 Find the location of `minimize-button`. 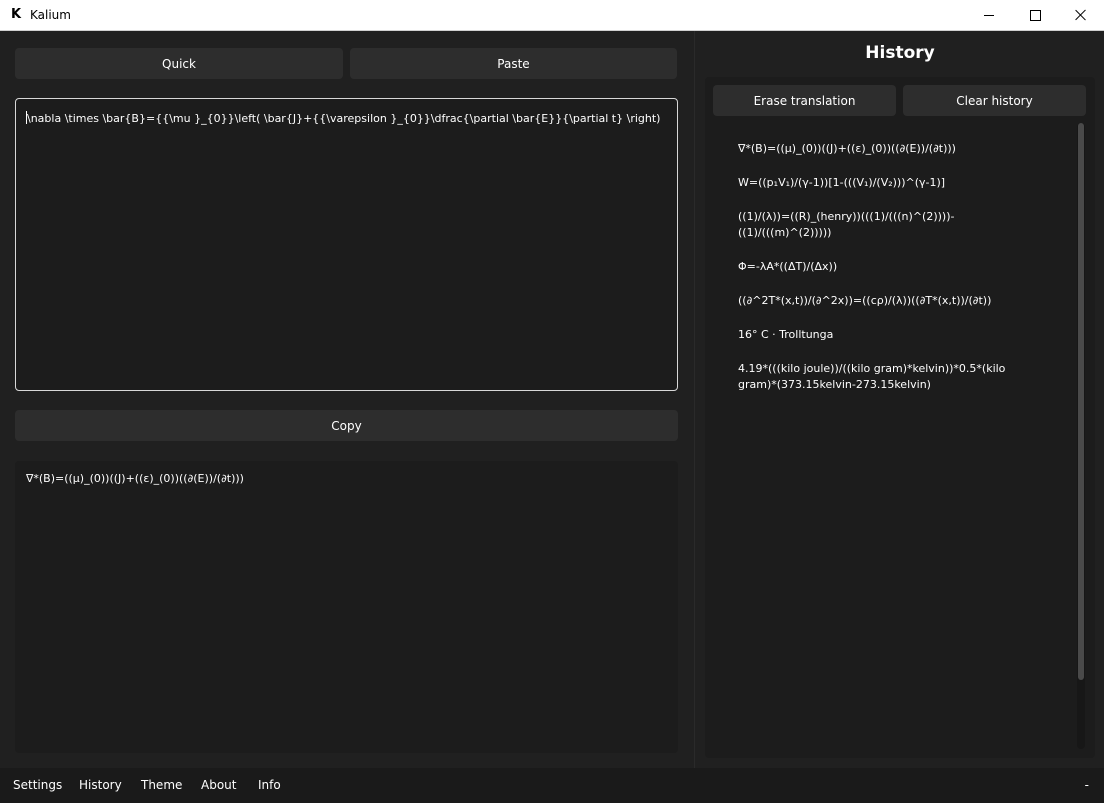

minimize-button is located at coordinates (989, 15).